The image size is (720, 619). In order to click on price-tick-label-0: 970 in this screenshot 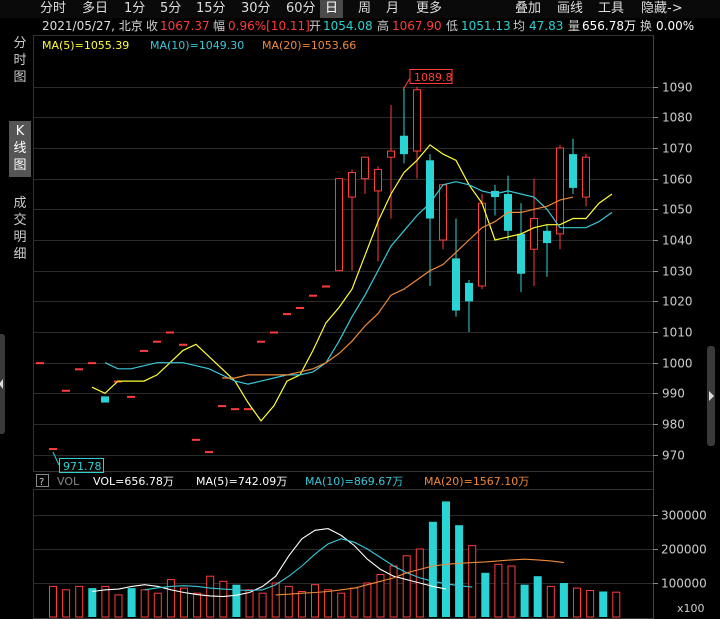, I will do `click(673, 456)`.